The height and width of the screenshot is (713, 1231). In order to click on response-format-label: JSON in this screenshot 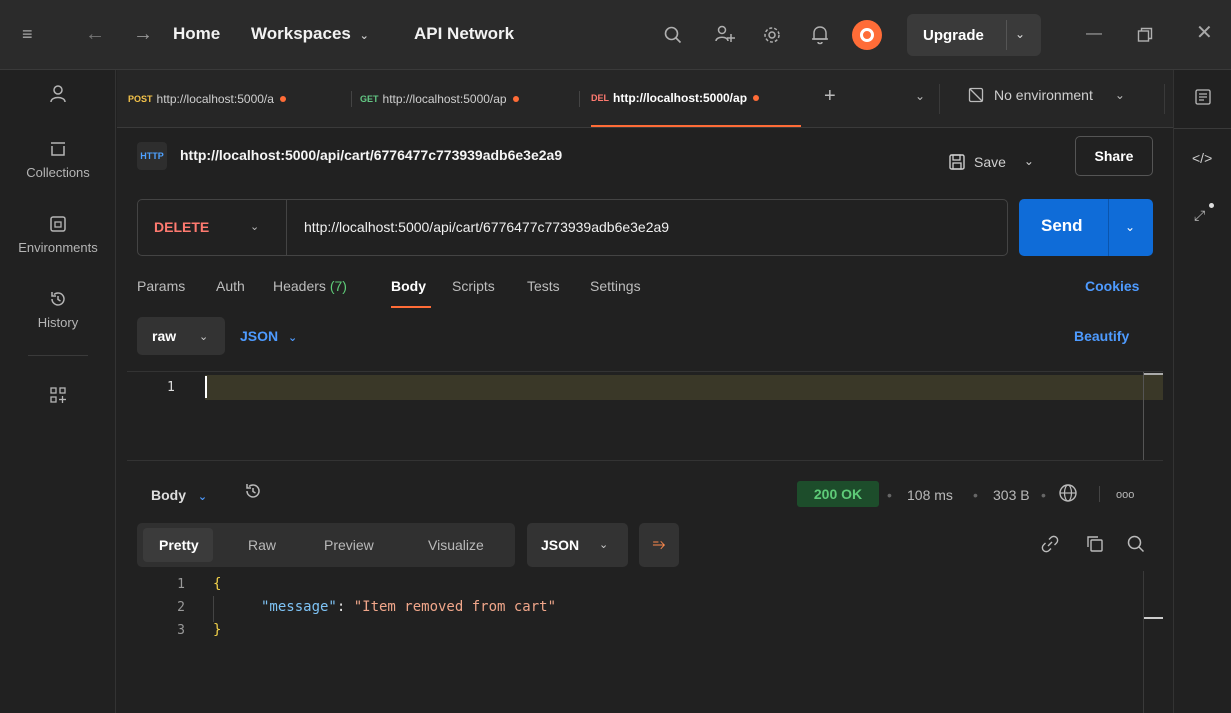, I will do `click(560, 545)`.